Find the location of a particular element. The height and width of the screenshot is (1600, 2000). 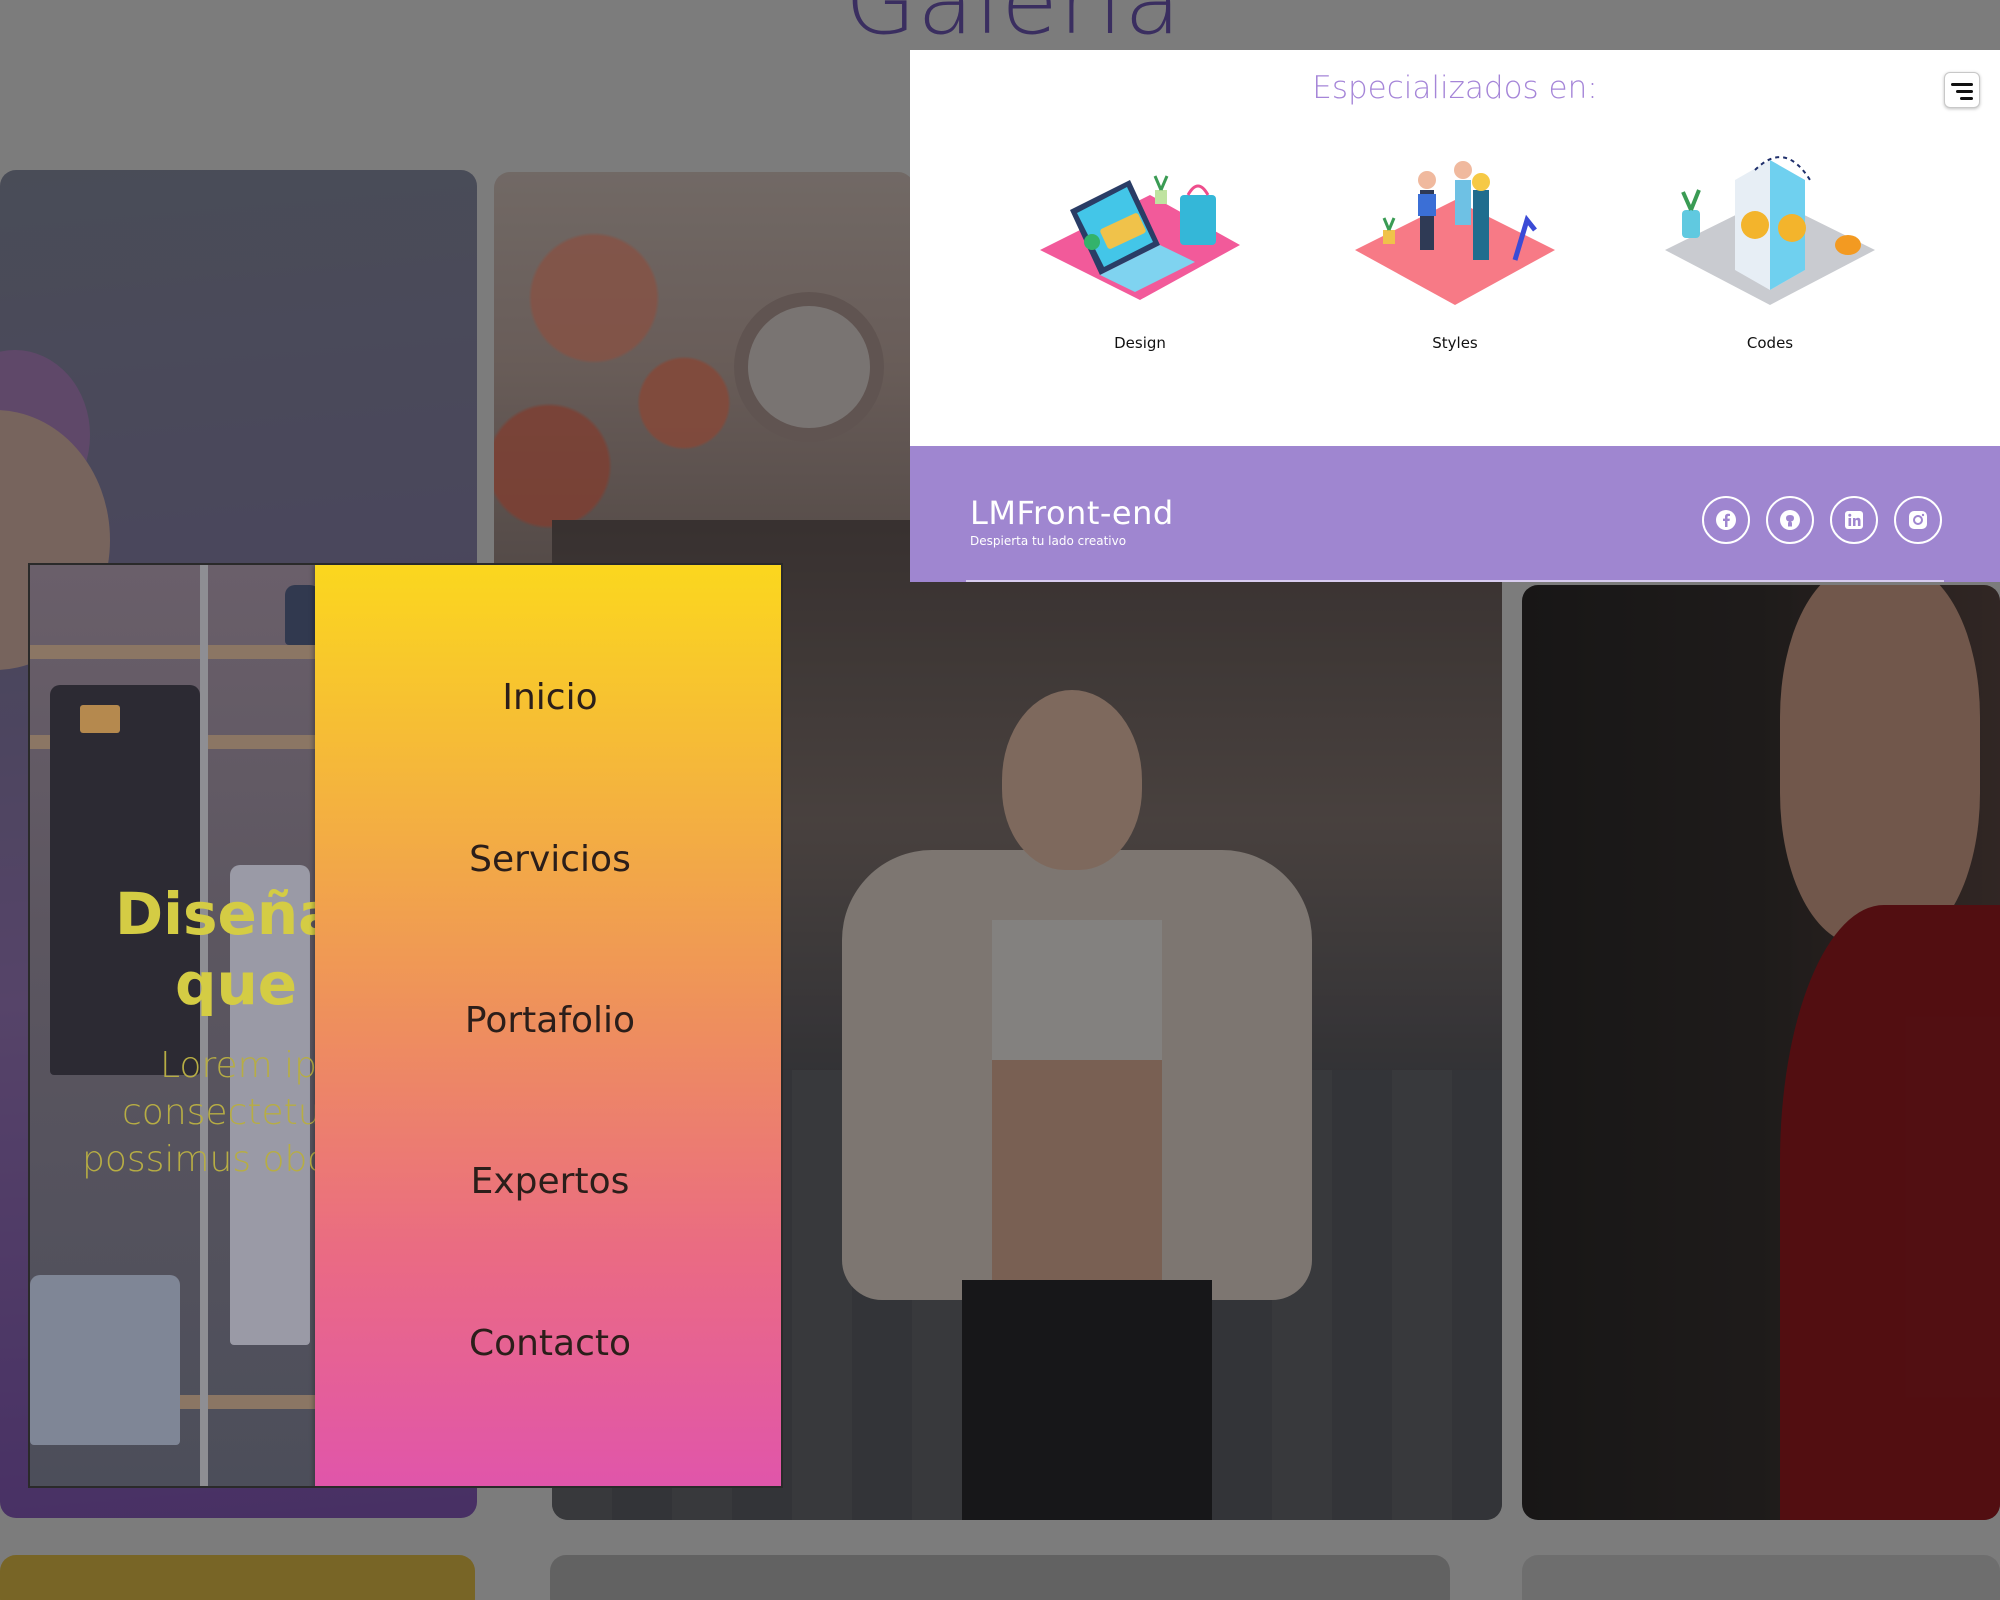

nav-item-inicio: Inicio is located at coordinates (548, 697).